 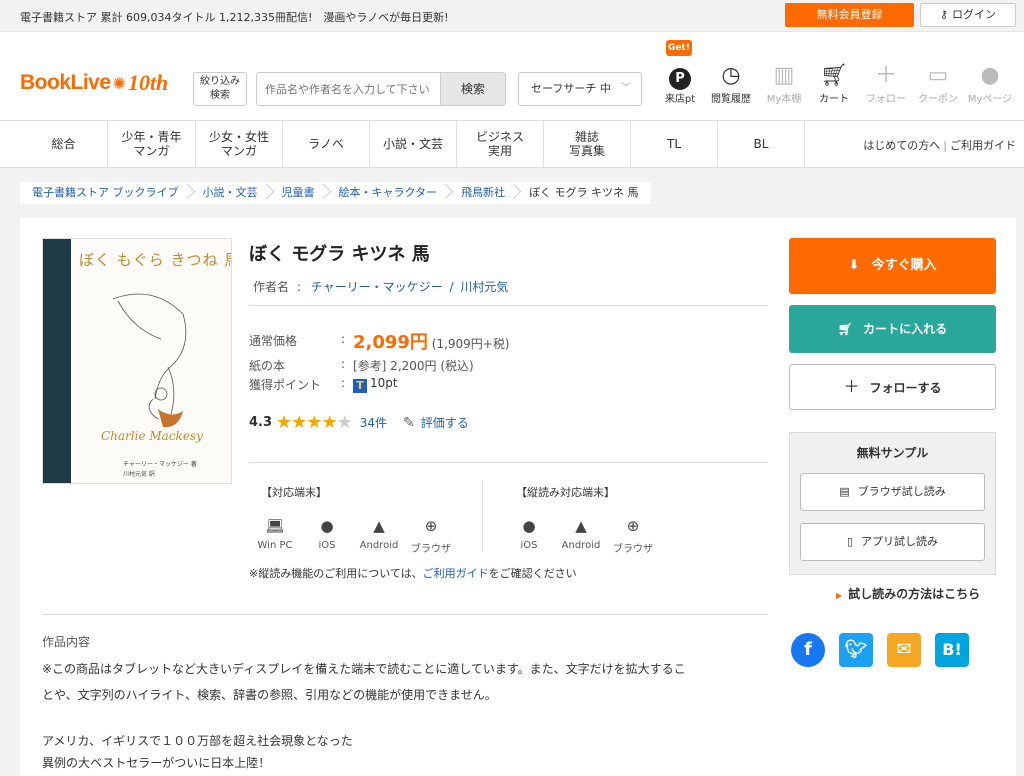 I want to click on device-divider, so click(x=482, y=516).